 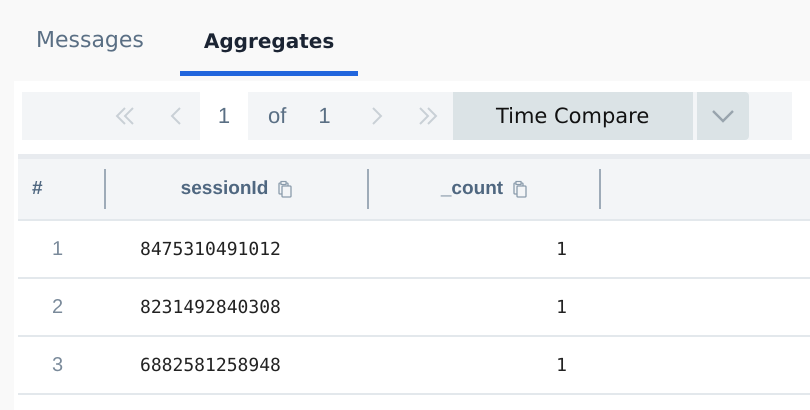 What do you see at coordinates (277, 116) in the screenshot?
I see `pager-label: of` at bounding box center [277, 116].